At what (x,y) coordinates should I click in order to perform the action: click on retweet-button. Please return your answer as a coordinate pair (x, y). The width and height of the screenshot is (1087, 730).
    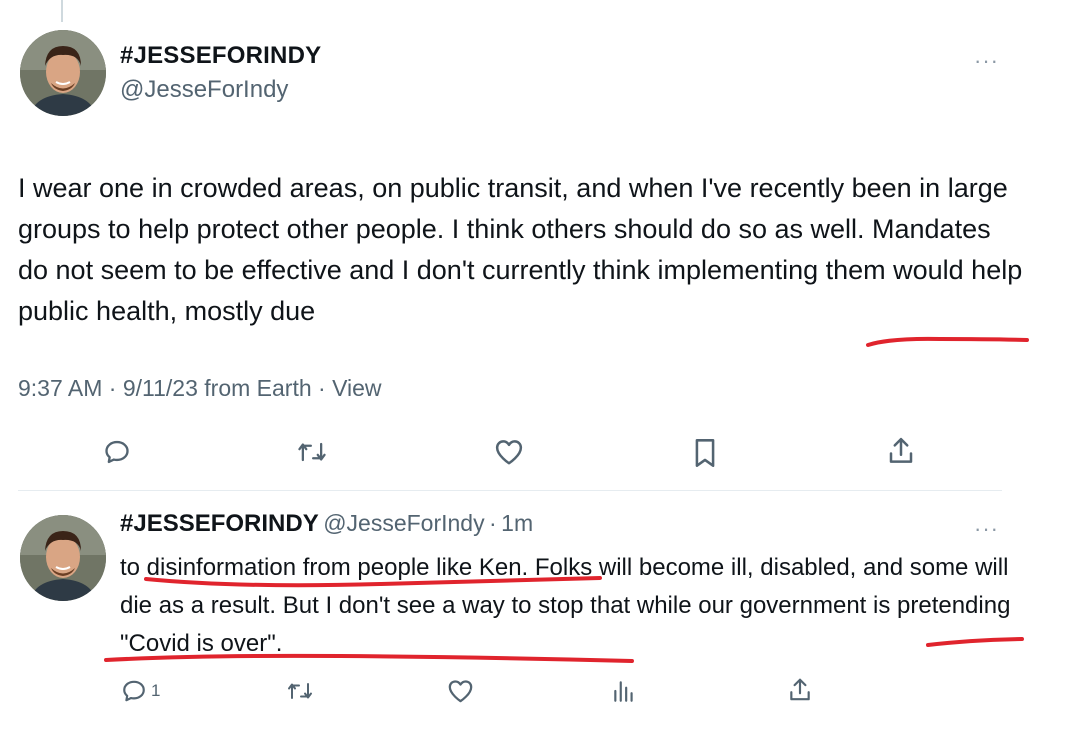
    Looking at the image, I should click on (312, 452).